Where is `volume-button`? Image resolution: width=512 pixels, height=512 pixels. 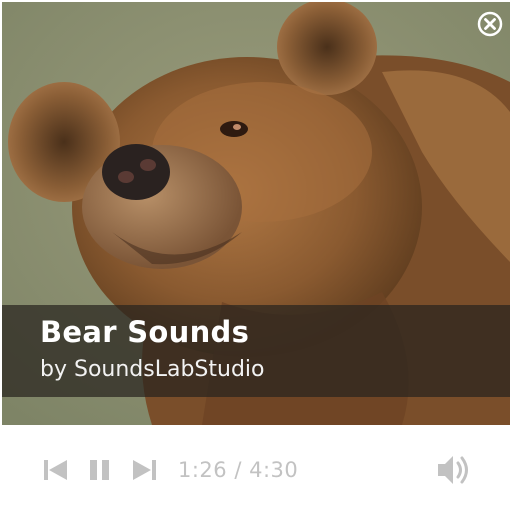 volume-button is located at coordinates (453, 470).